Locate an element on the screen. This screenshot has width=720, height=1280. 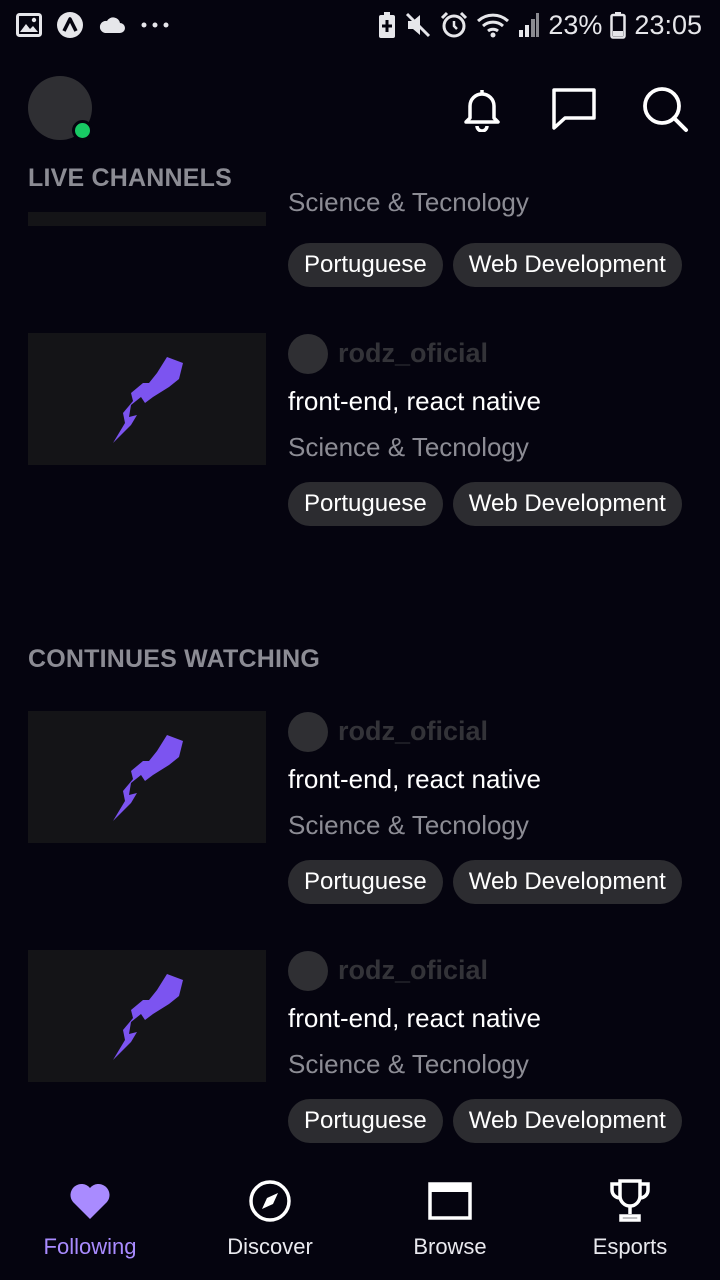
messages-icon is located at coordinates (574, 109).